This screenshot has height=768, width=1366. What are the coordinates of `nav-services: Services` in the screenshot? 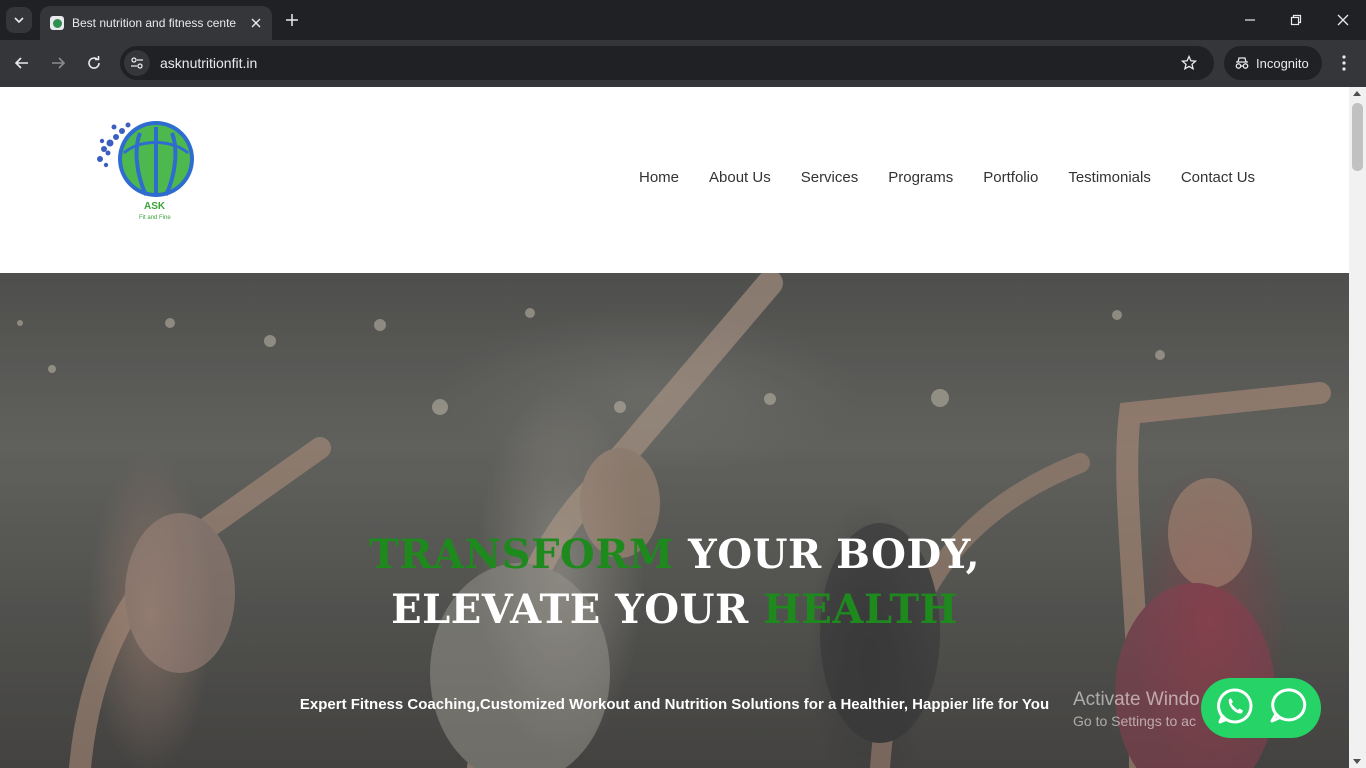 It's located at (830, 177).